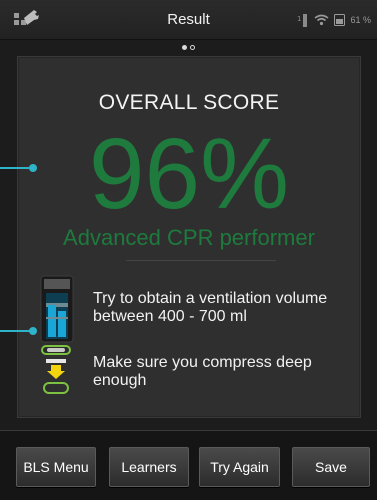 The height and width of the screenshot is (500, 377). Describe the element at coordinates (56, 369) in the screenshot. I see `compression-depth-icon` at that location.